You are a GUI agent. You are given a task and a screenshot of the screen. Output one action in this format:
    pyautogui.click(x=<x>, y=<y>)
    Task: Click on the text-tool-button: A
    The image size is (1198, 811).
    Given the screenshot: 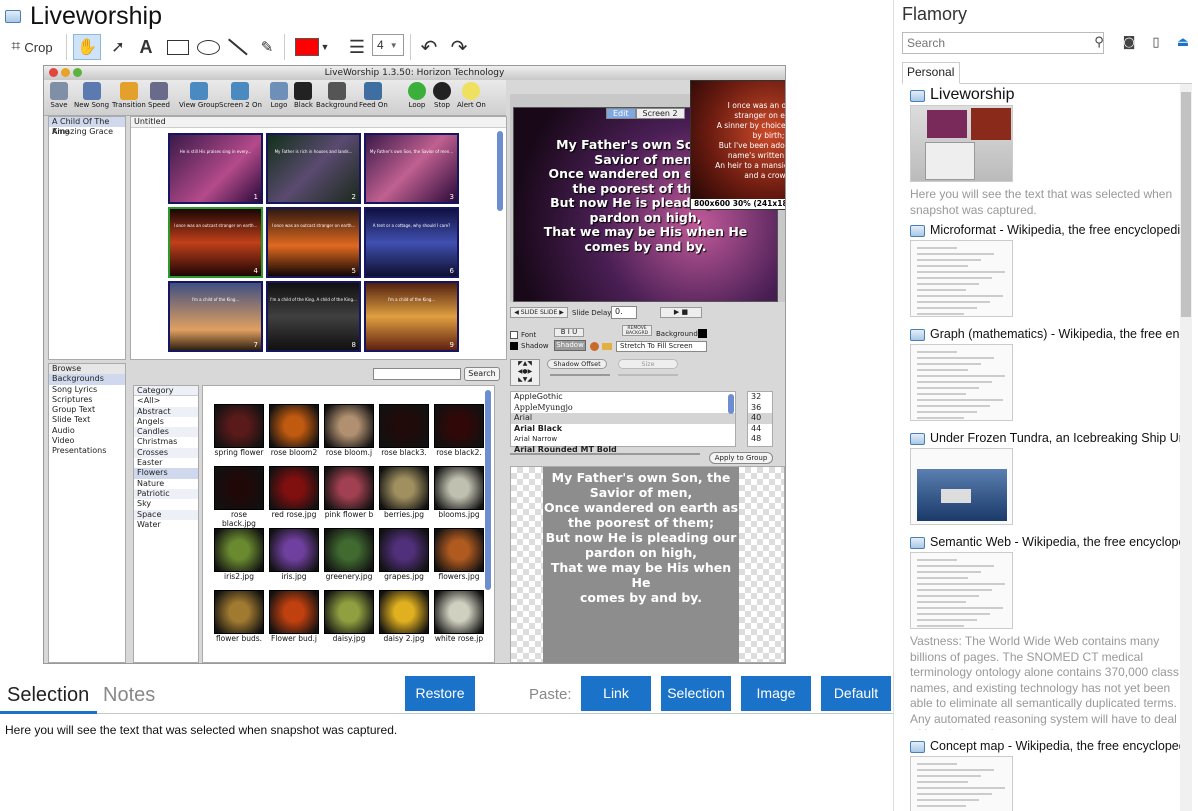 What is the action you would take?
    pyautogui.click(x=146, y=47)
    